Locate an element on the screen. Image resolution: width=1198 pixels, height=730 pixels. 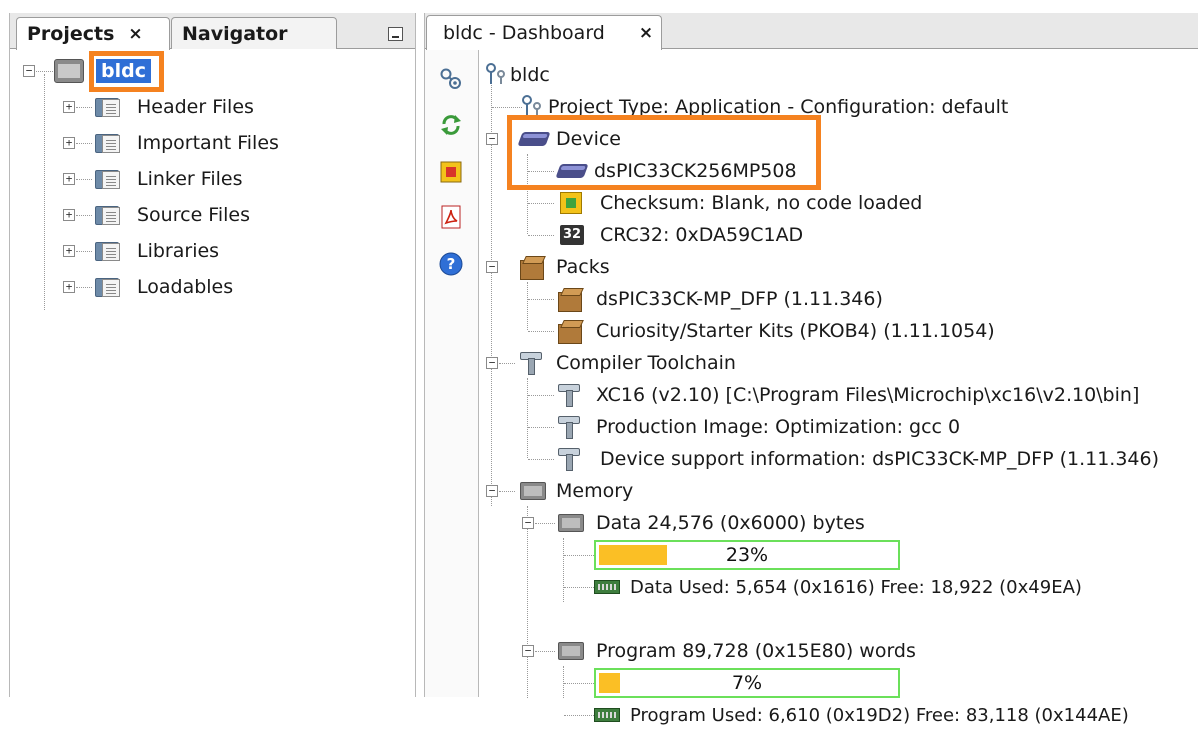
pack-item: dsPIC33CK-MP_DFP (1.11.346) is located at coordinates (739, 299).